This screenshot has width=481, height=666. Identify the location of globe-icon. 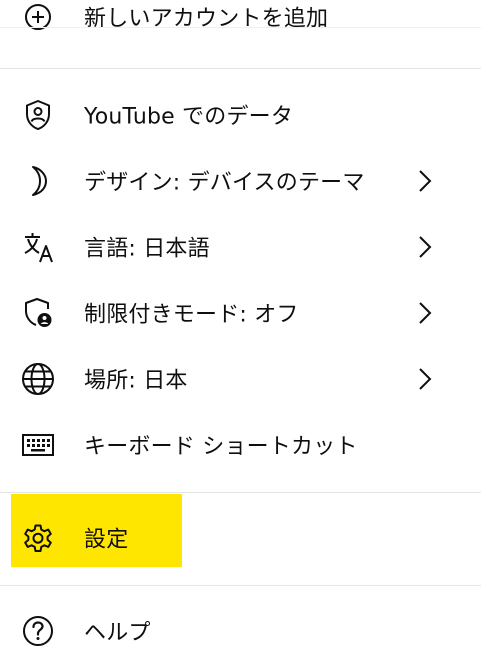
(38, 379).